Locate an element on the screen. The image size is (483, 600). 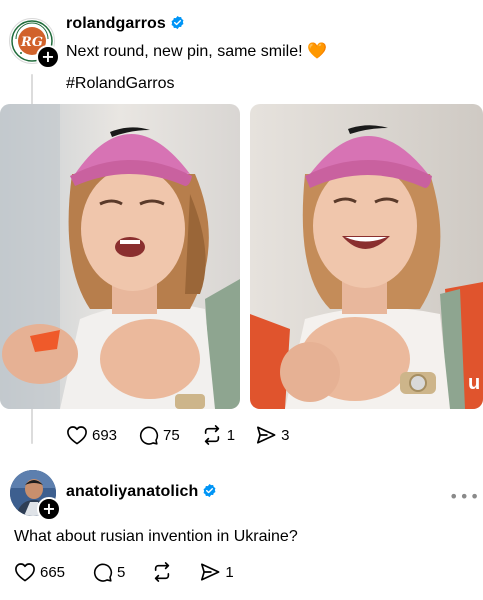
like-button: 665 is located at coordinates (39, 572).